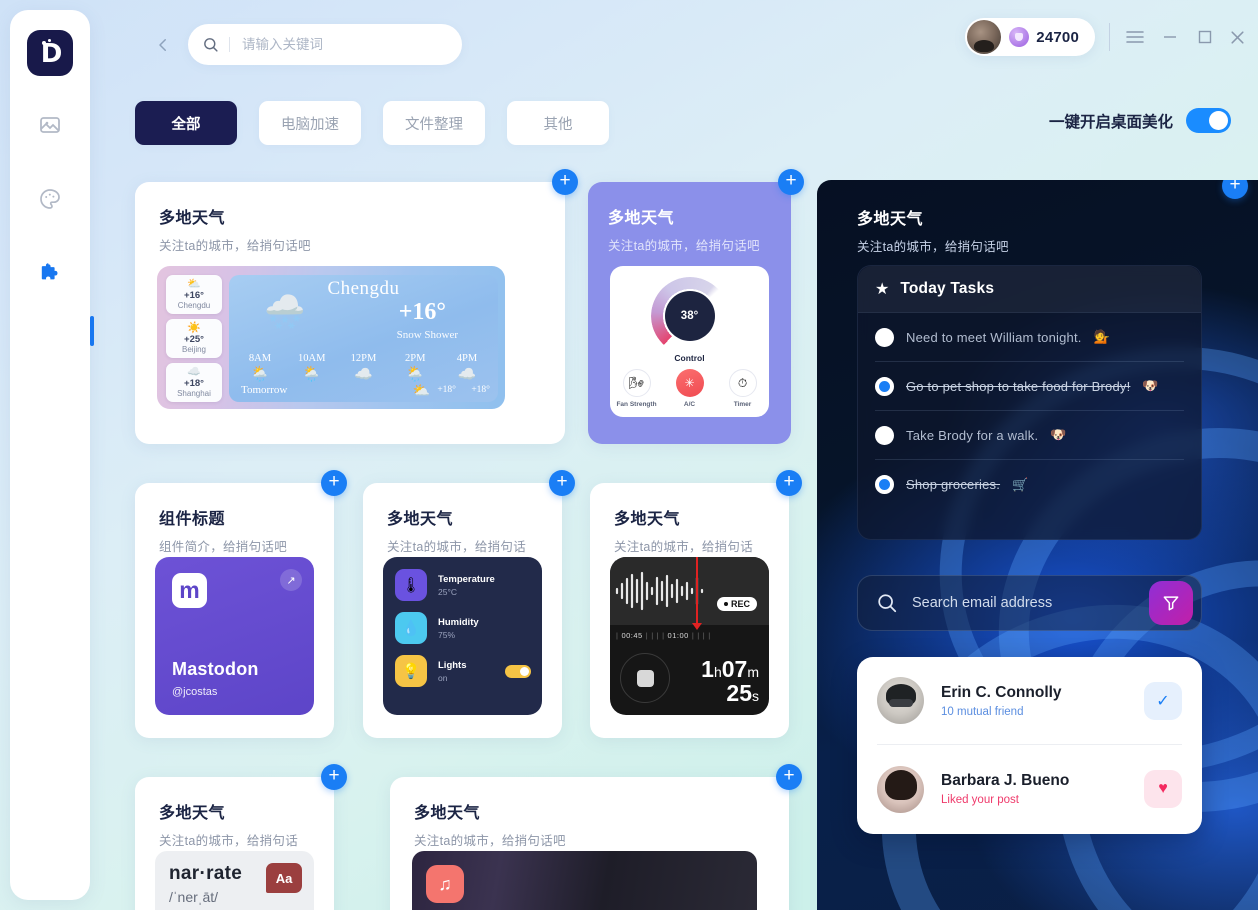 The width and height of the screenshot is (1258, 910). I want to click on snow-cloud-icon: 🌨️, so click(285, 311).